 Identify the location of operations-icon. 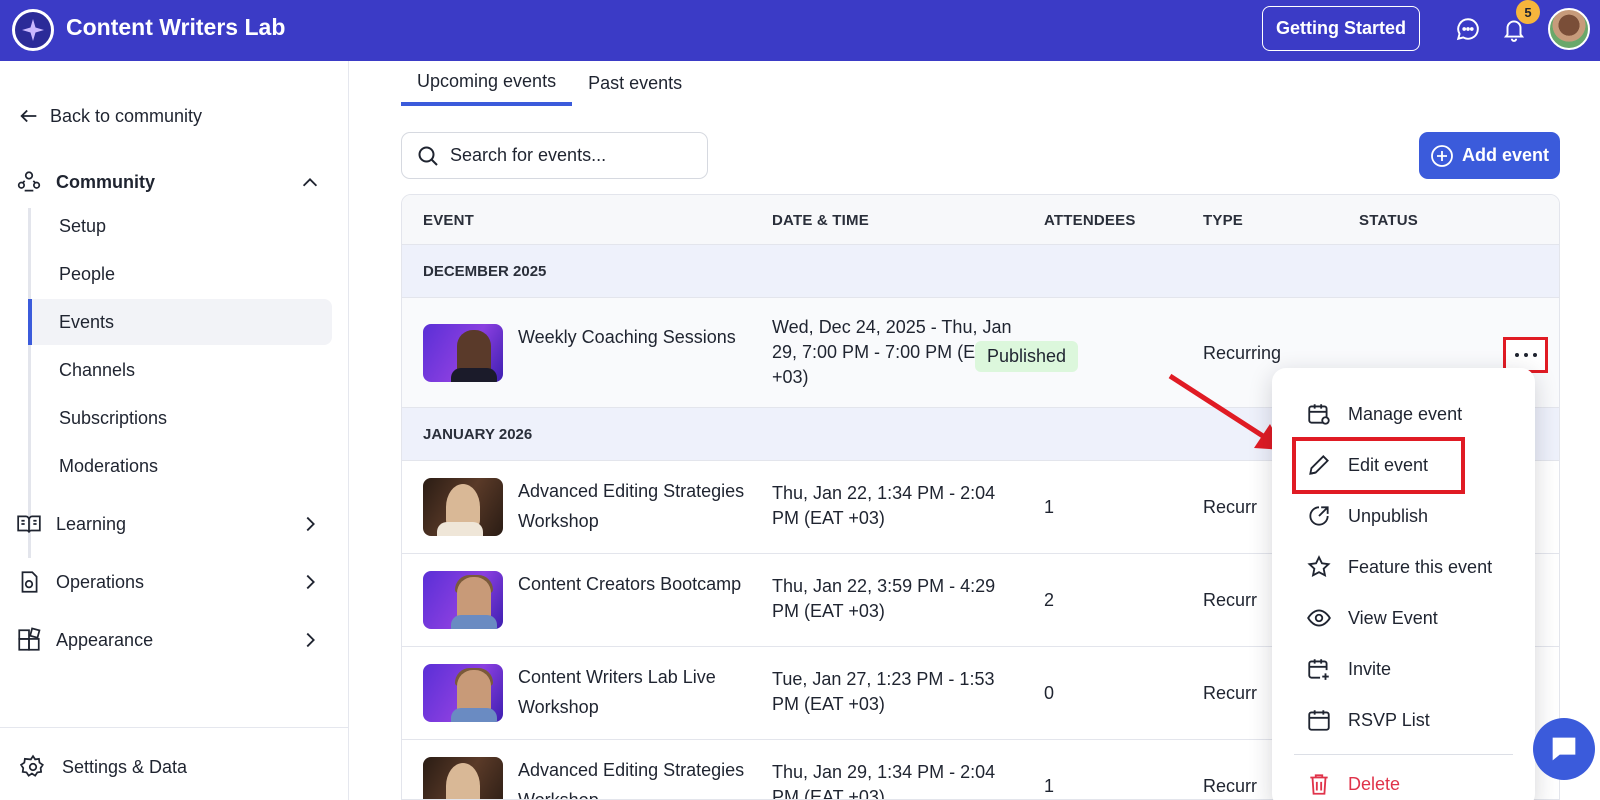
(29, 582).